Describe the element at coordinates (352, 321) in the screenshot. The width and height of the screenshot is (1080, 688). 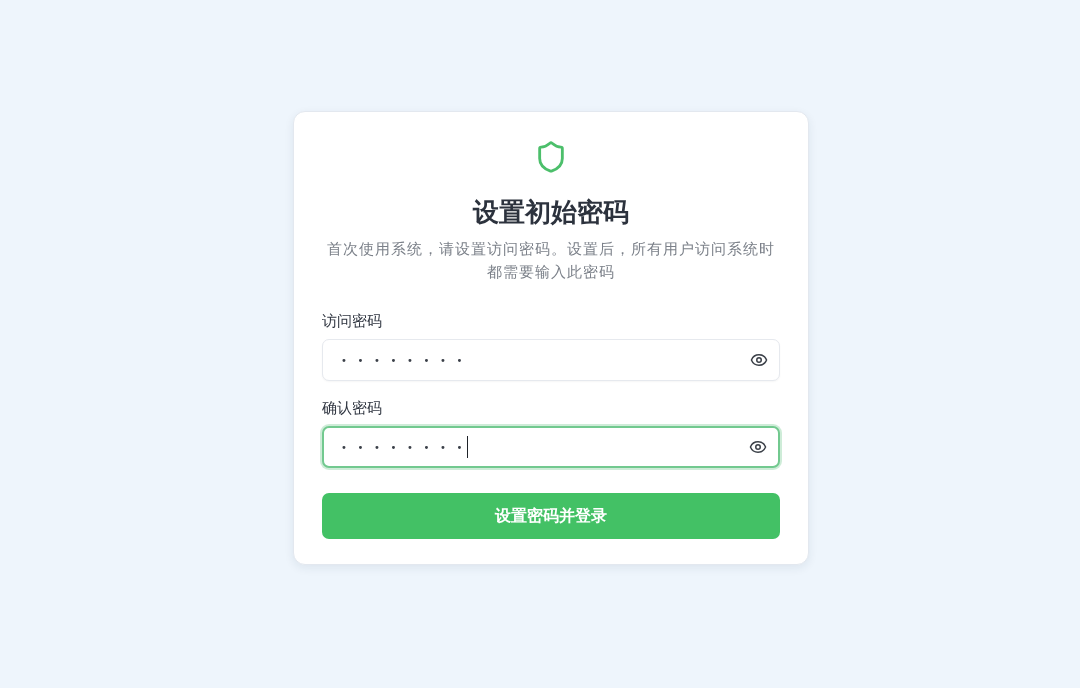
I see `field-label: 访问密码` at that location.